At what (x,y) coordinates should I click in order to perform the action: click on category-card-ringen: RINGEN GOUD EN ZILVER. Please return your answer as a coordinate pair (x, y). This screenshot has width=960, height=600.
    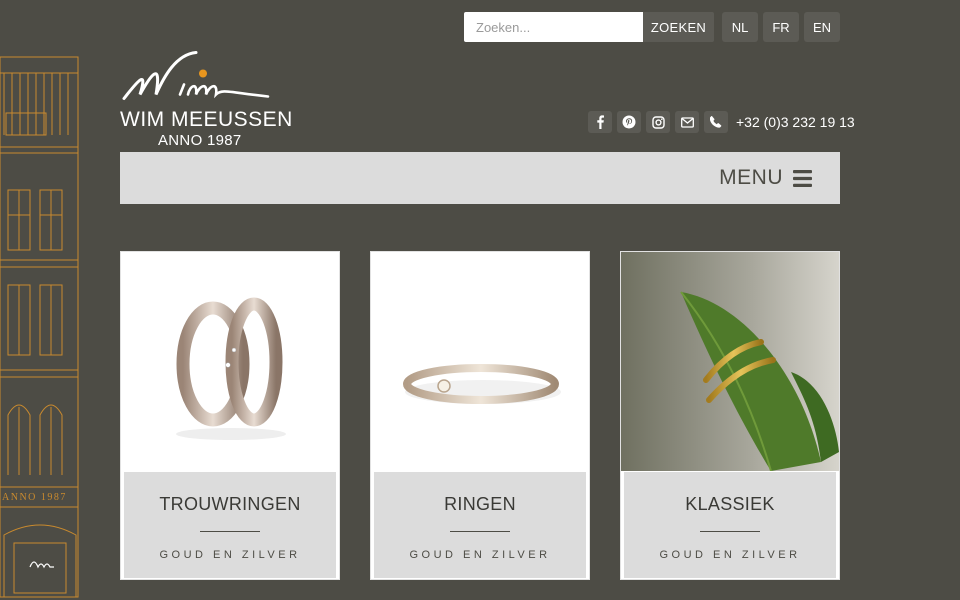
    Looking at the image, I should click on (480, 415).